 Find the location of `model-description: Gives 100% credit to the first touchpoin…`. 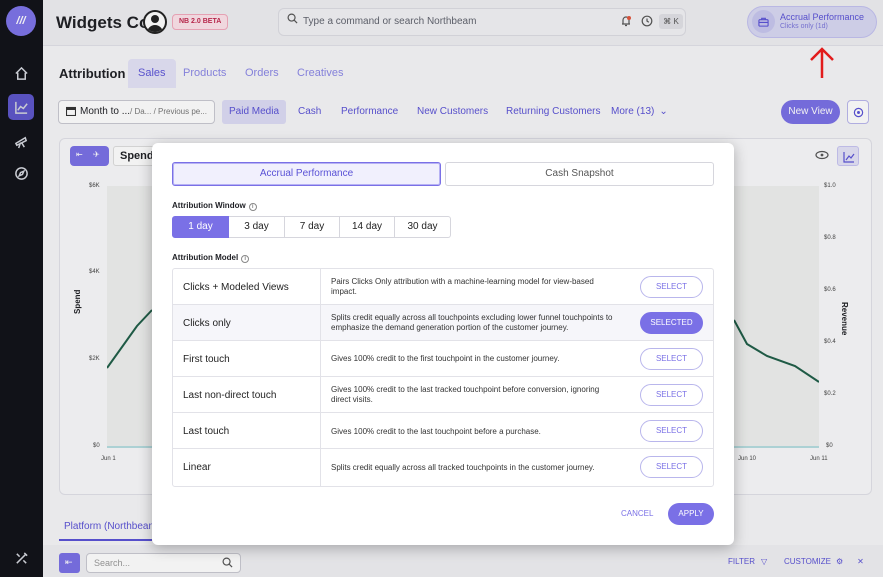

model-description: Gives 100% credit to the first touchpoin… is located at coordinates (445, 358).